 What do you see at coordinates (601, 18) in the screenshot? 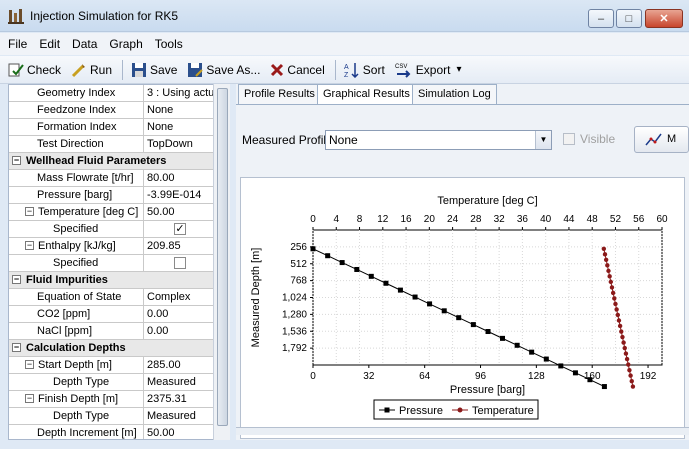
I see `minimize-button: –` at bounding box center [601, 18].